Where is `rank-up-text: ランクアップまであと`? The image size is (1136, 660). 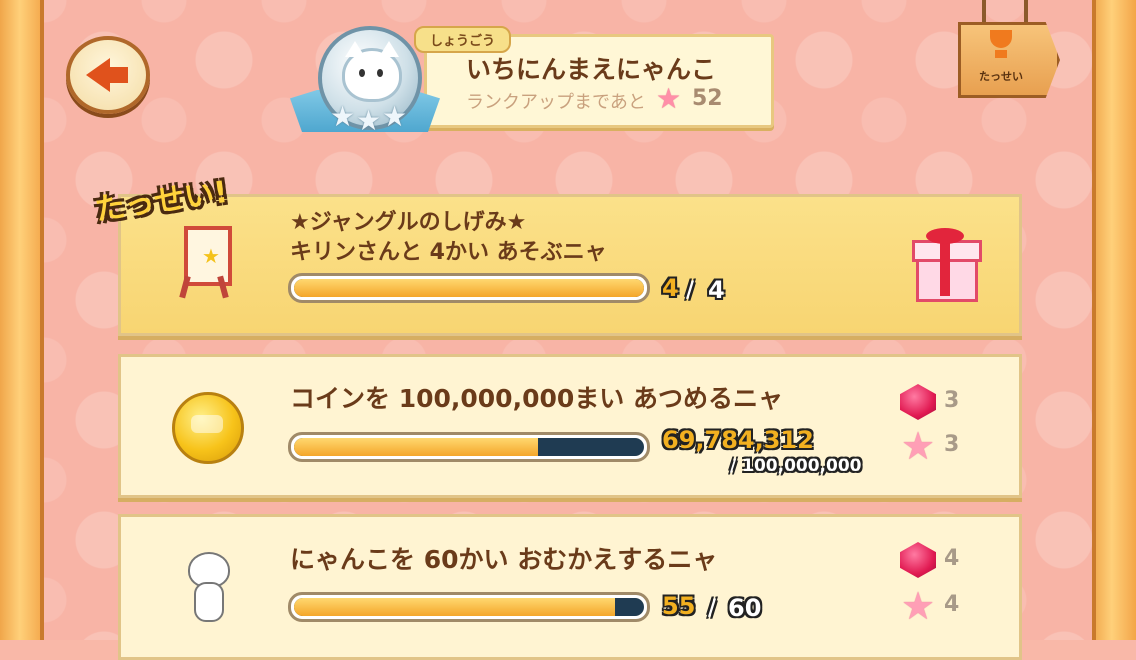
rank-up-text: ランクアップまであと is located at coordinates (556, 102).